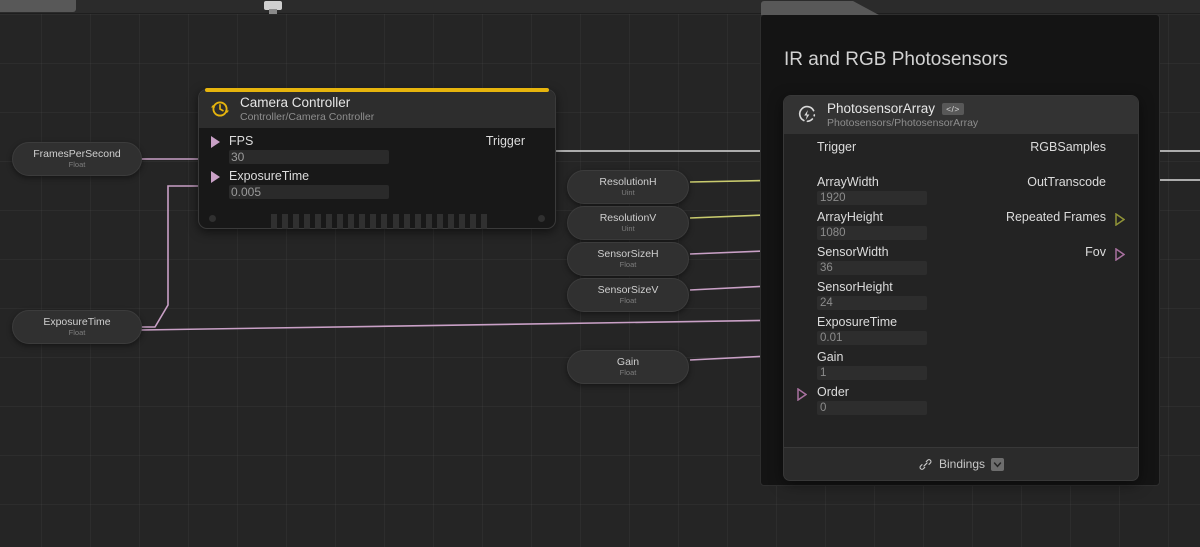 The image size is (1200, 547). Describe the element at coordinates (628, 362) in the screenshot. I see `variable-node-name: Gain` at that location.